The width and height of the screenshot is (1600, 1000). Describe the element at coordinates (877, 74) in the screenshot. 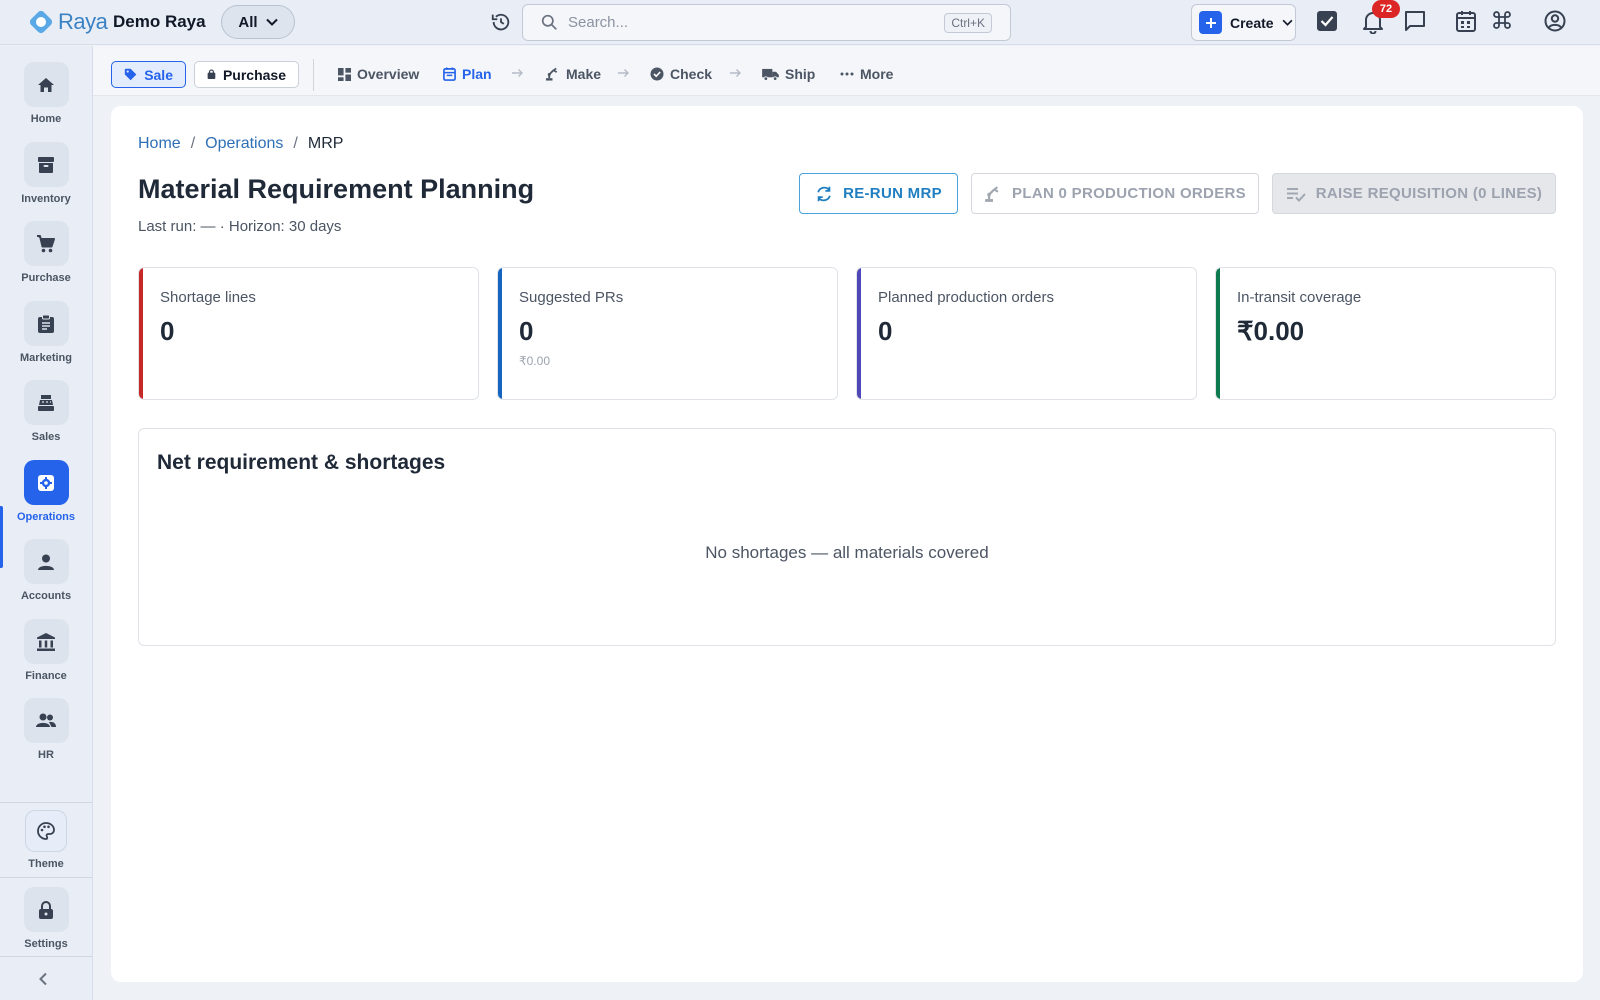

I see `tab-label: More` at that location.